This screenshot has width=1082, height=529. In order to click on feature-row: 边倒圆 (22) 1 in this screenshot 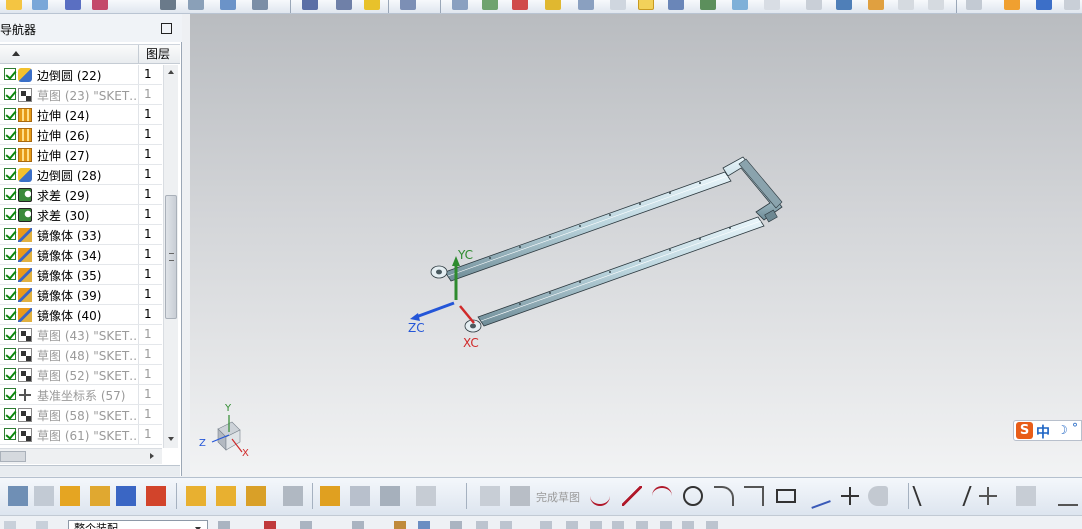, I will do `click(81, 75)`.